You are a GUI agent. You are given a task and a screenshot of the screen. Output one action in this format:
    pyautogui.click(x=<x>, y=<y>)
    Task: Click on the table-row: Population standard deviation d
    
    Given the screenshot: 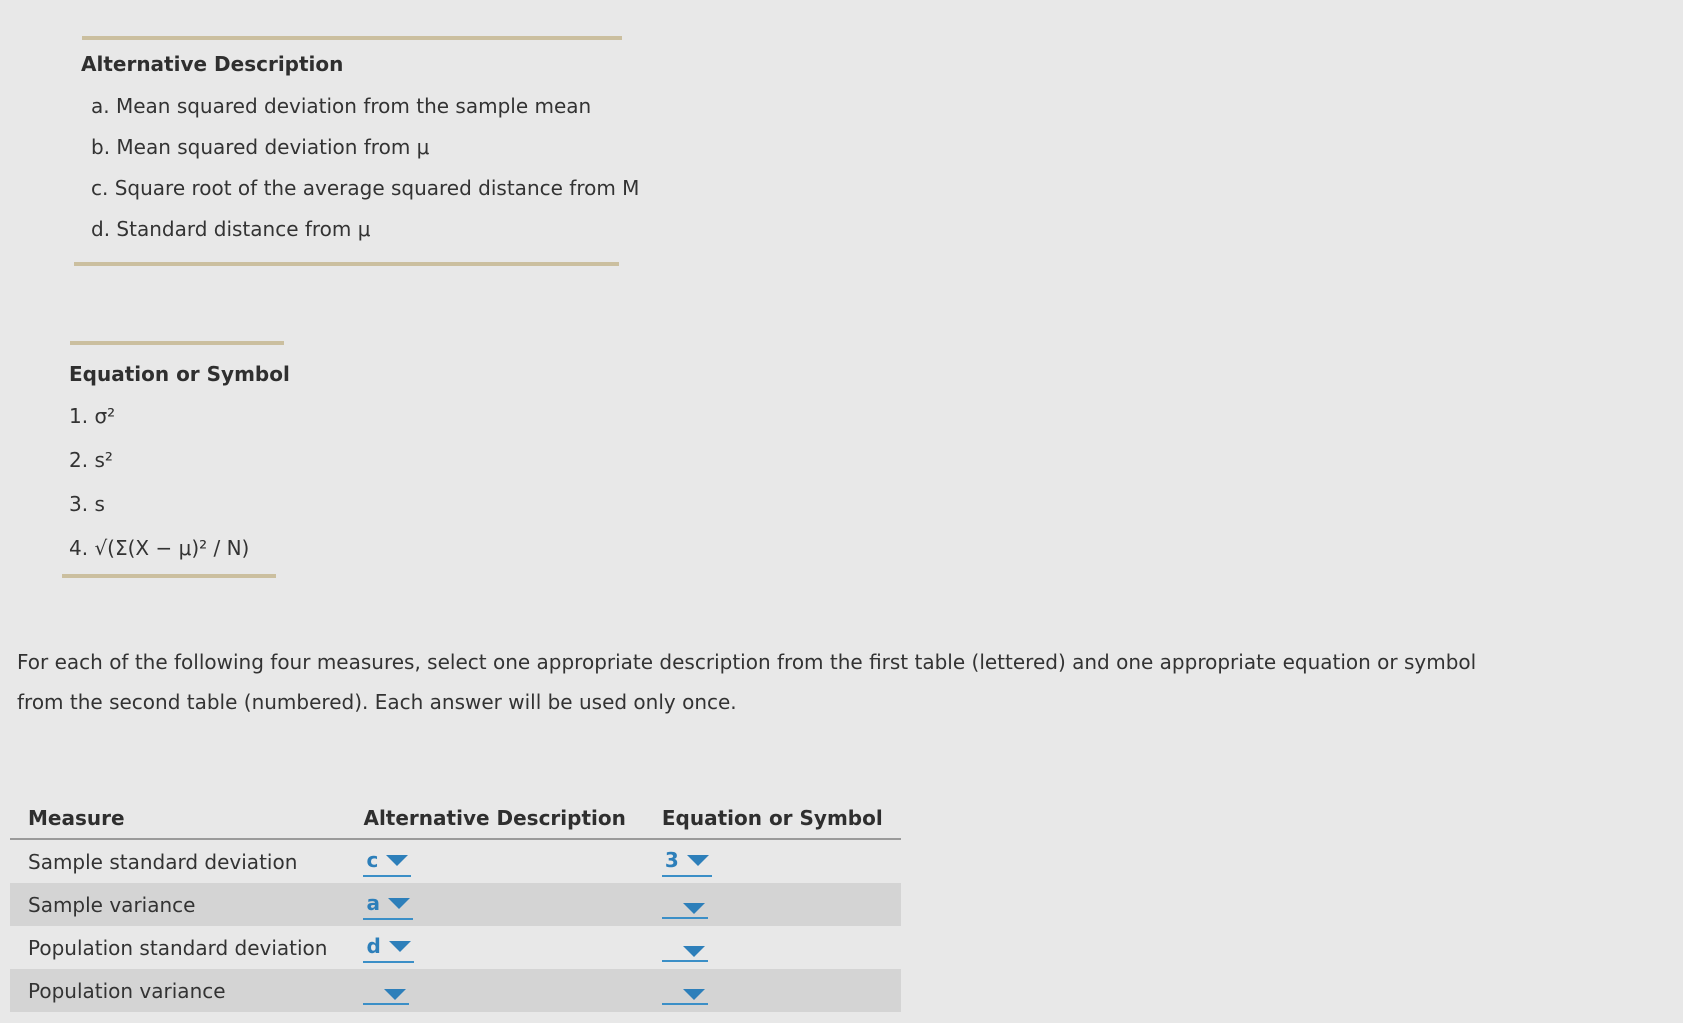 What is the action you would take?
    pyautogui.click(x=455, y=947)
    